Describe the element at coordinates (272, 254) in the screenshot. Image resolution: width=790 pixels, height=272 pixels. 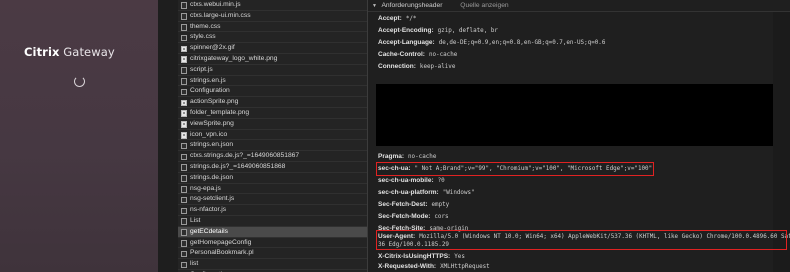
I see `request-list-item: PersonalBookmark.pl` at that location.